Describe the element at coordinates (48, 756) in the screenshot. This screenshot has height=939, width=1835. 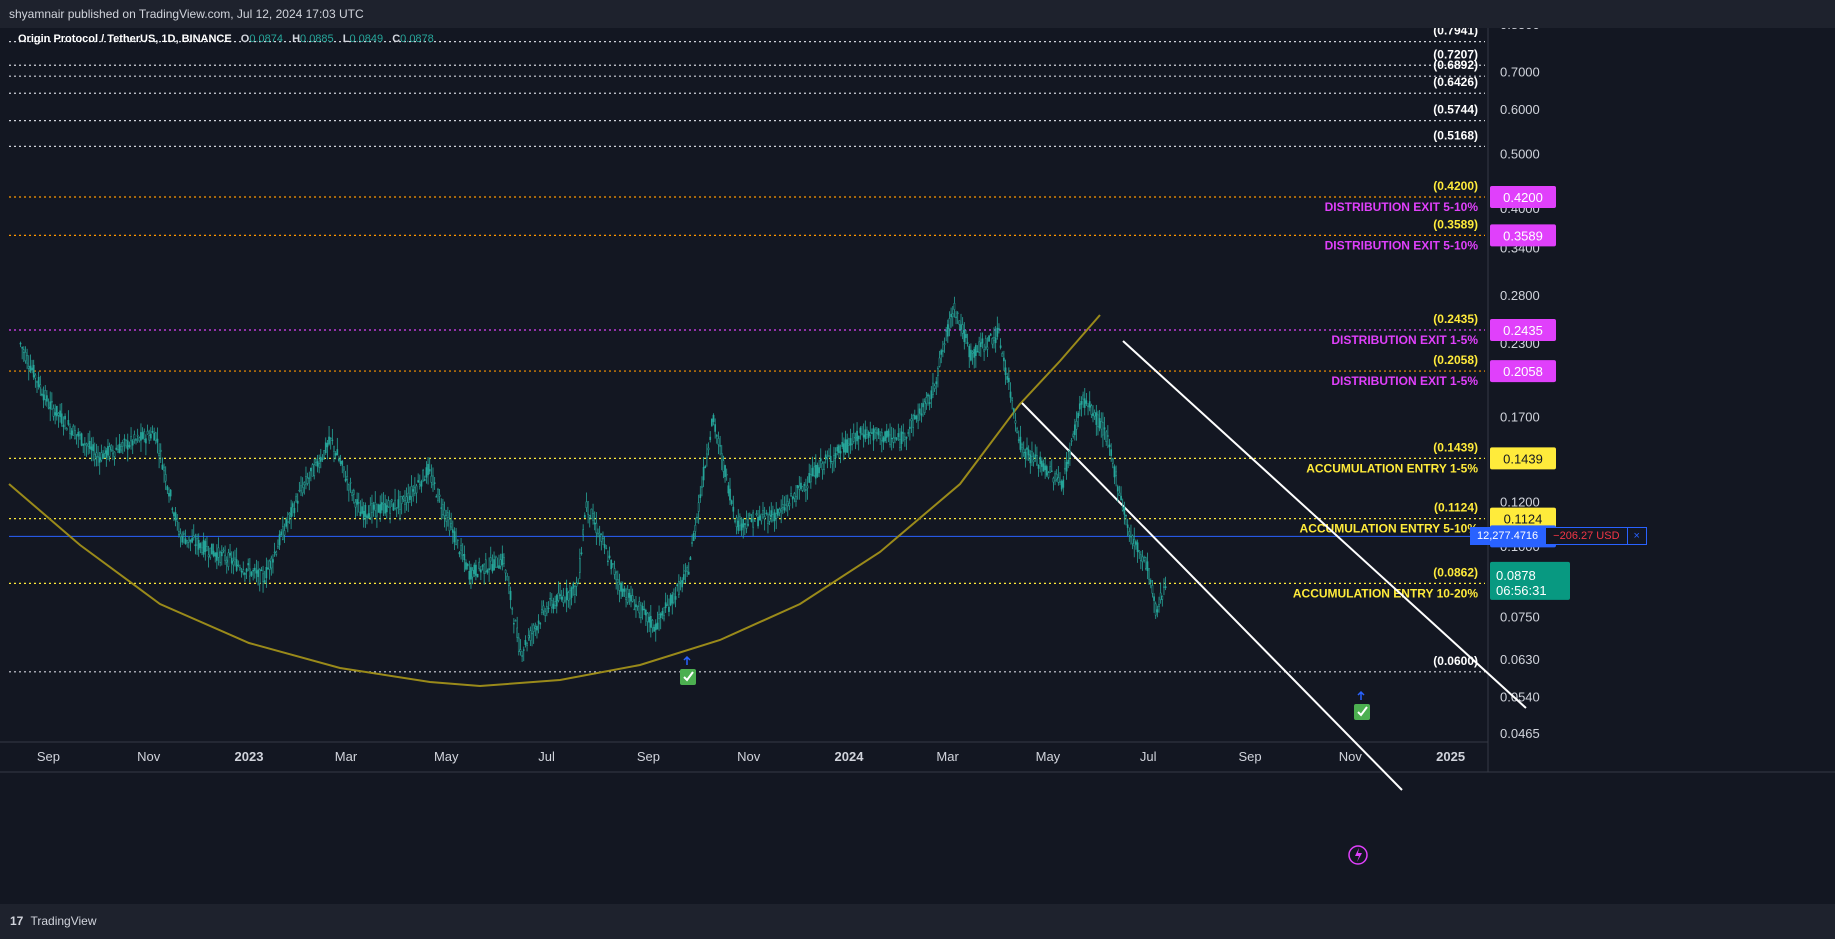
I see `x-tick-label: Sep` at that location.